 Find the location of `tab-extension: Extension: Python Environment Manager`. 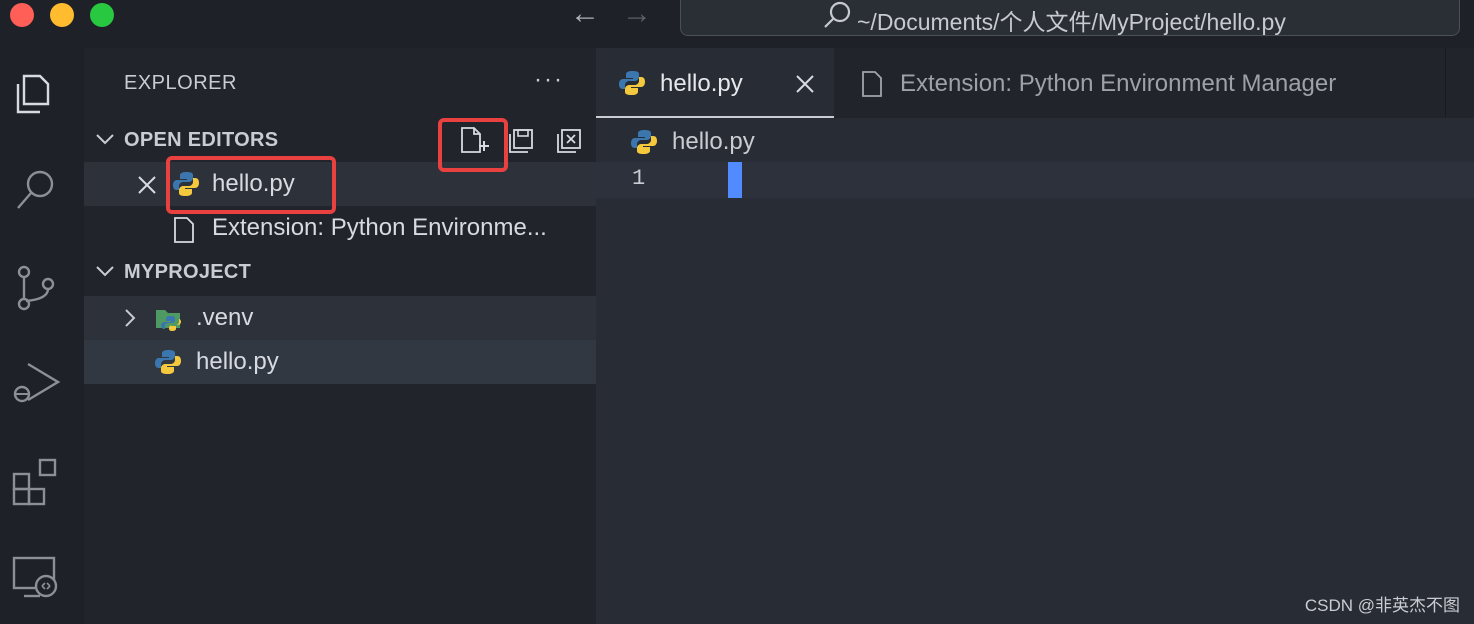

tab-extension: Extension: Python Environment Manager is located at coordinates (1140, 83).